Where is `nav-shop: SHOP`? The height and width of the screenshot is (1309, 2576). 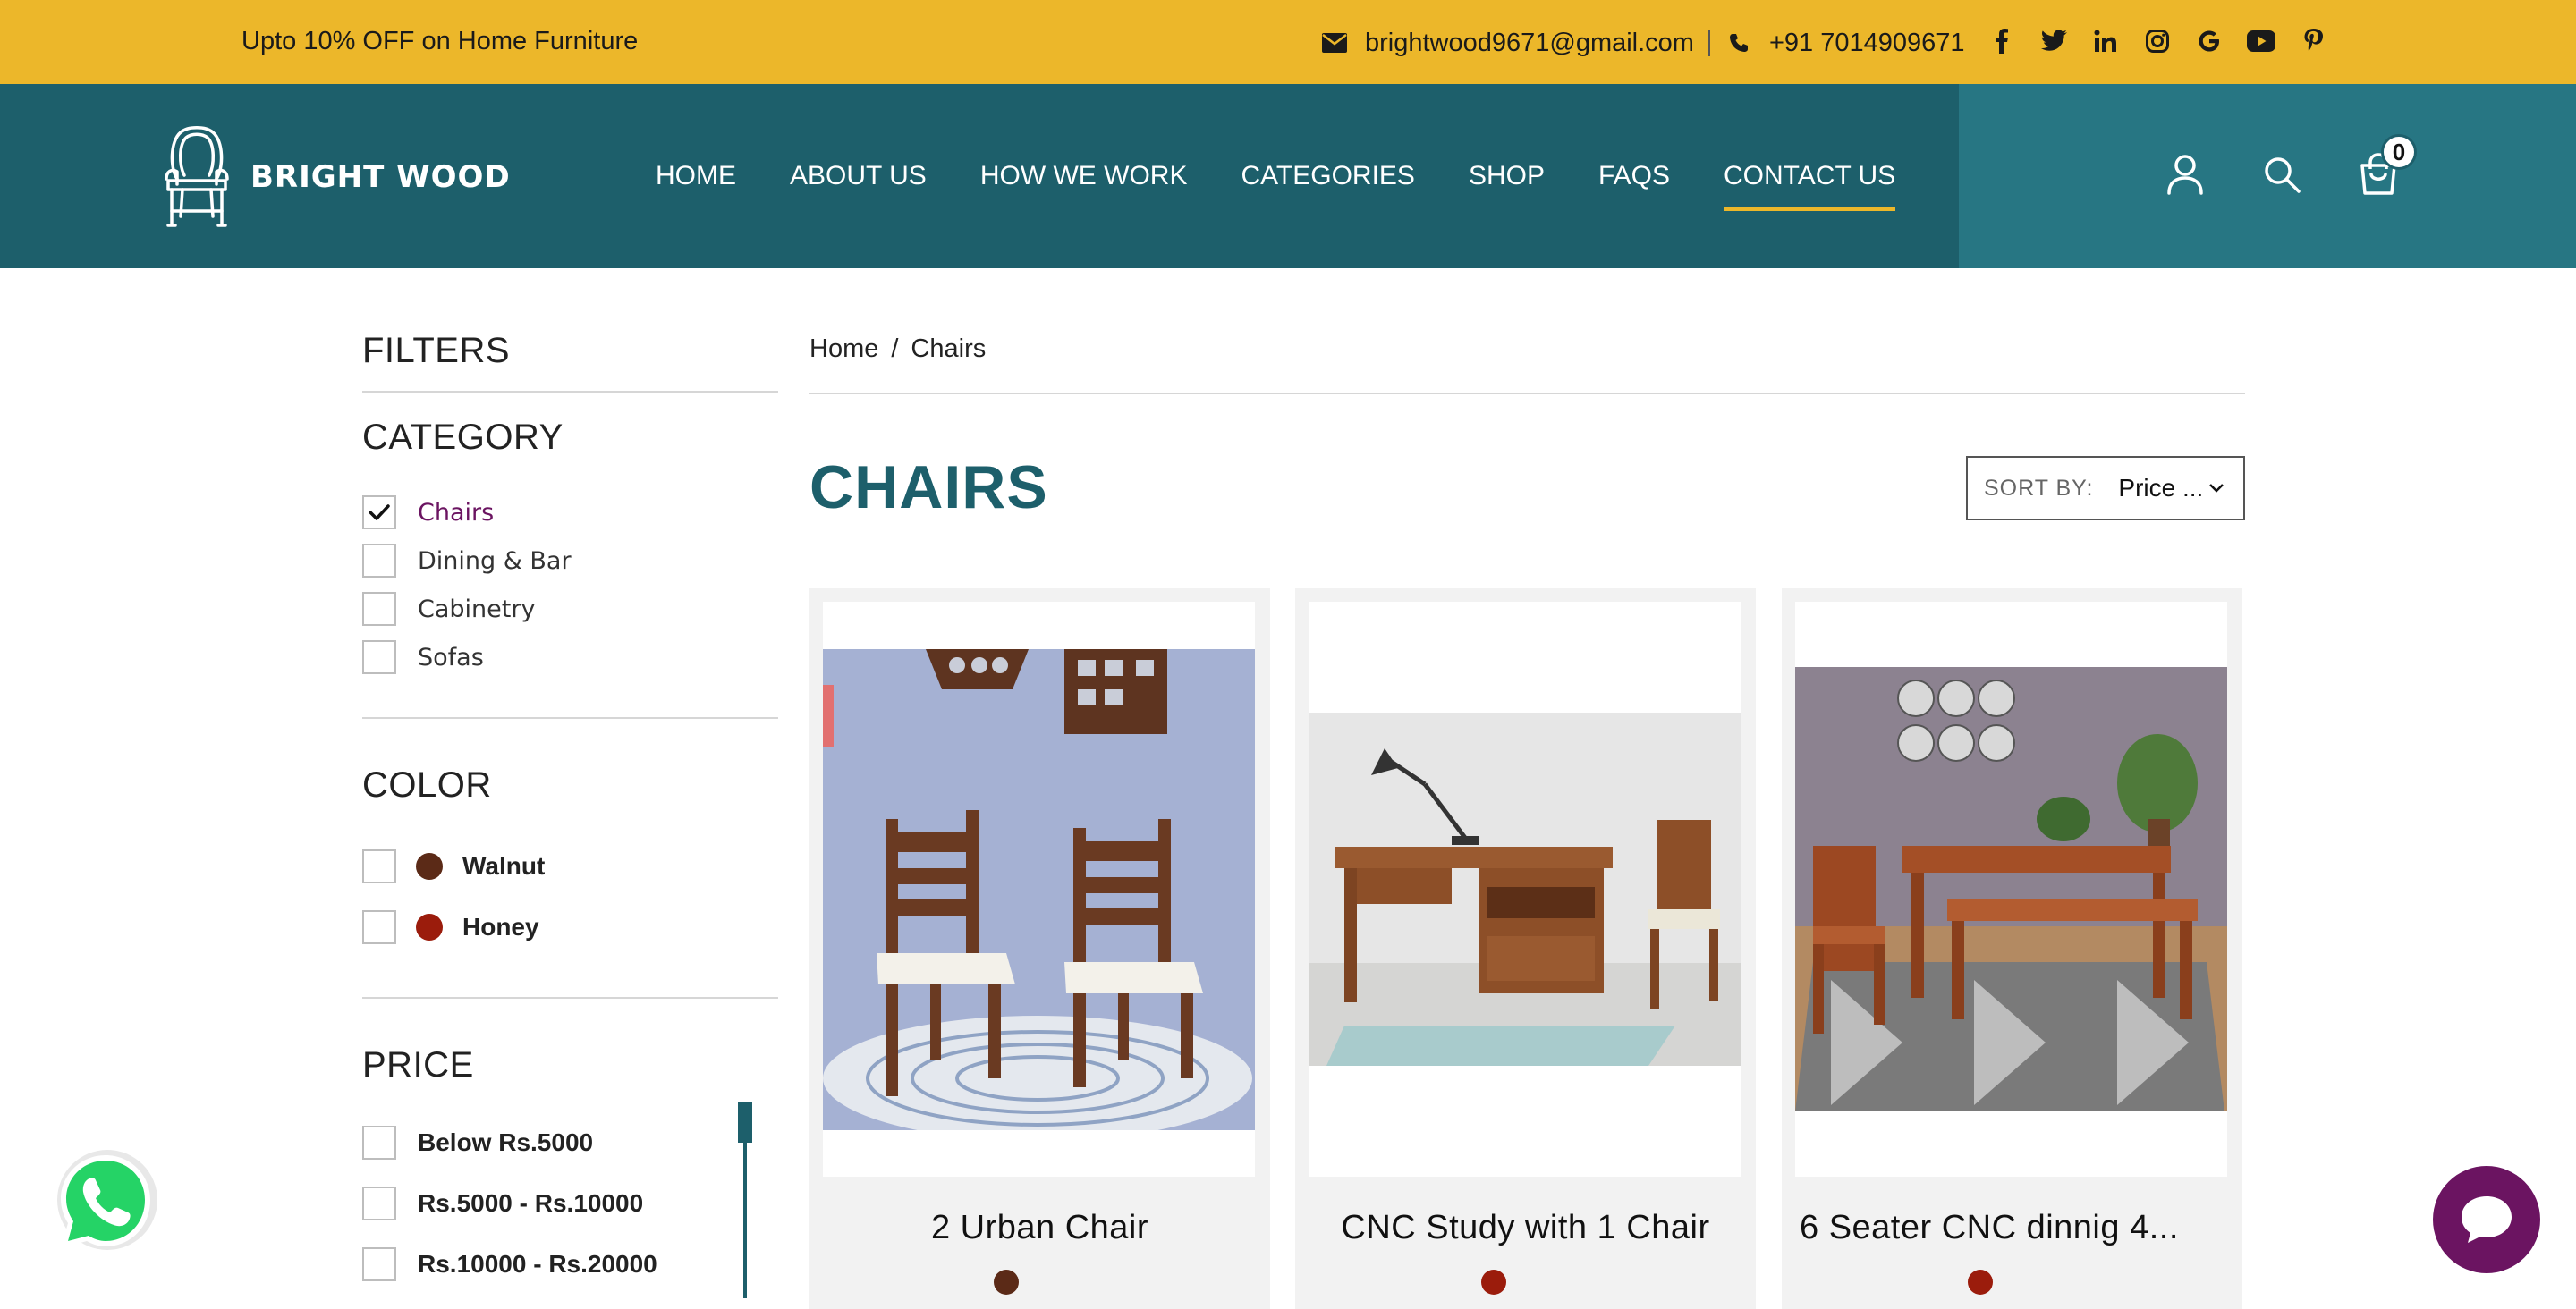 nav-shop: SHOP is located at coordinates (1507, 176).